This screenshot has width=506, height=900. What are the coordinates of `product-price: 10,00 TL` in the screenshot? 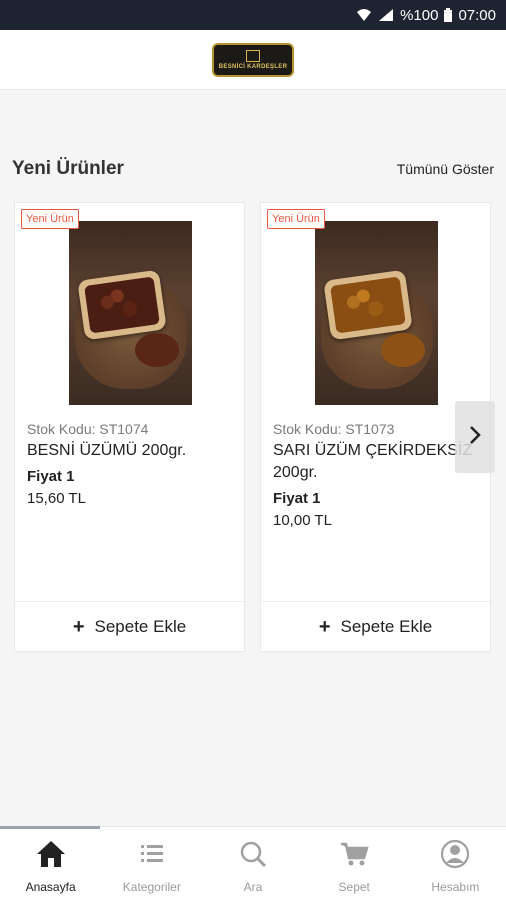 It's located at (302, 520).